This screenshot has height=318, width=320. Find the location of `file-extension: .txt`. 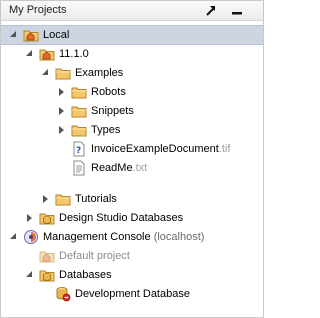

file-extension: .txt is located at coordinates (140, 168).